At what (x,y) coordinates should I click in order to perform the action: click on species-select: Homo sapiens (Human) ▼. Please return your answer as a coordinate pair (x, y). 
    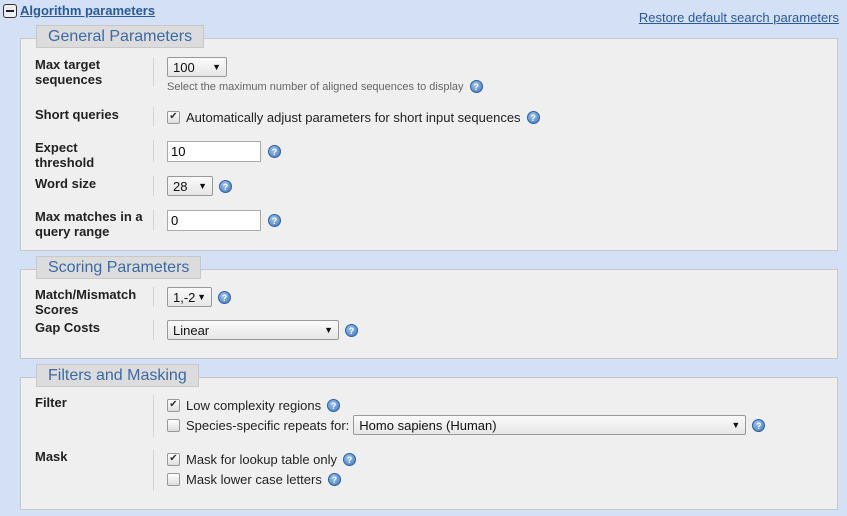
    Looking at the image, I should click on (550, 425).